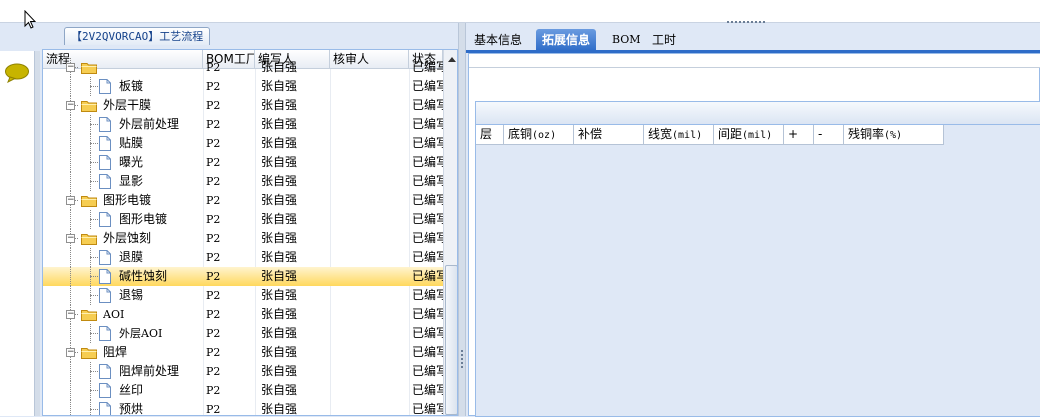 Image resolution: width=1040 pixels, height=417 pixels. What do you see at coordinates (137, 36) in the screenshot?
I see `process-flow-title: 【2V2QVORCAO】工艺流程` at bounding box center [137, 36].